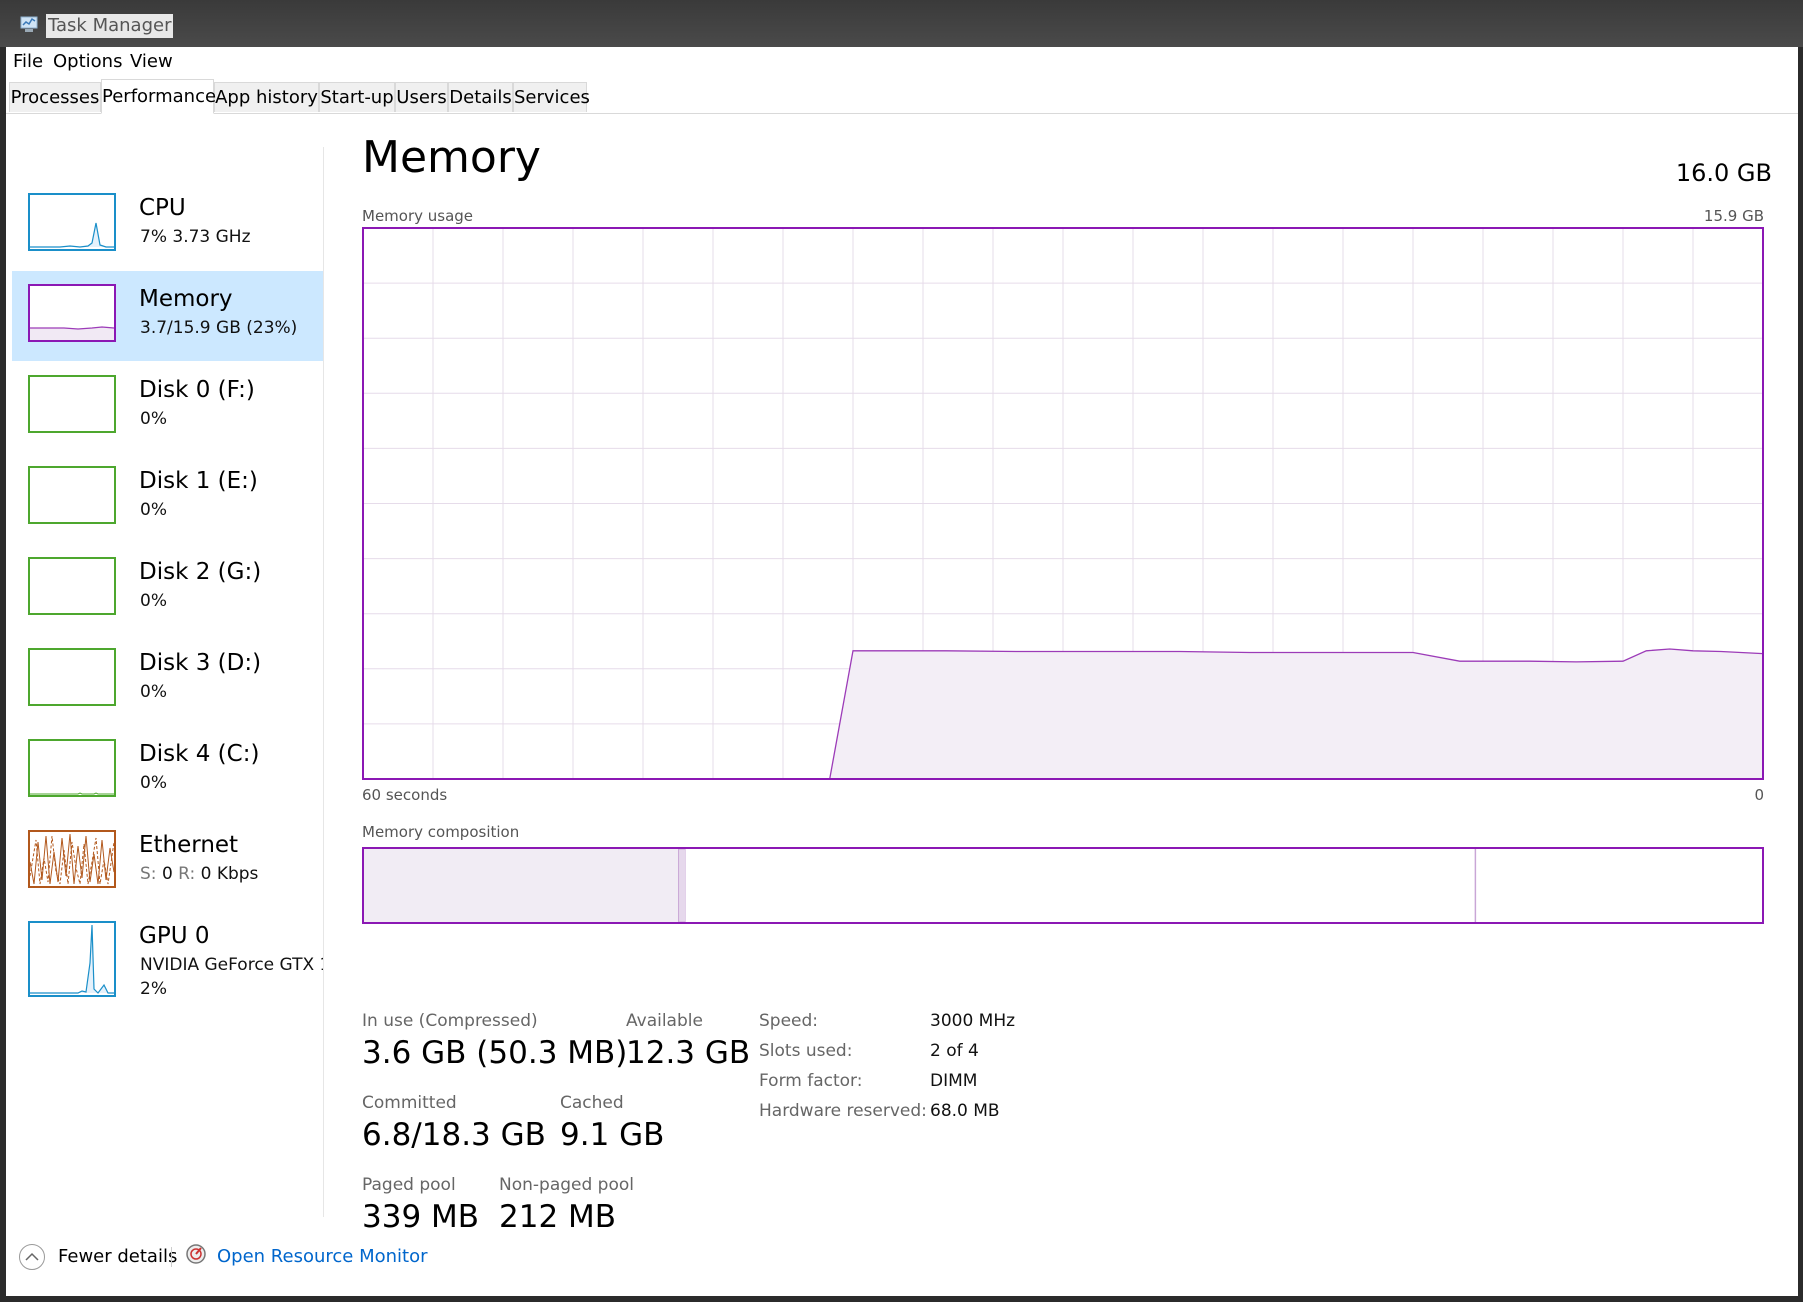 This screenshot has width=1803, height=1302. Describe the element at coordinates (904, 61) in the screenshot. I see `menu-bar: File Options View` at that location.